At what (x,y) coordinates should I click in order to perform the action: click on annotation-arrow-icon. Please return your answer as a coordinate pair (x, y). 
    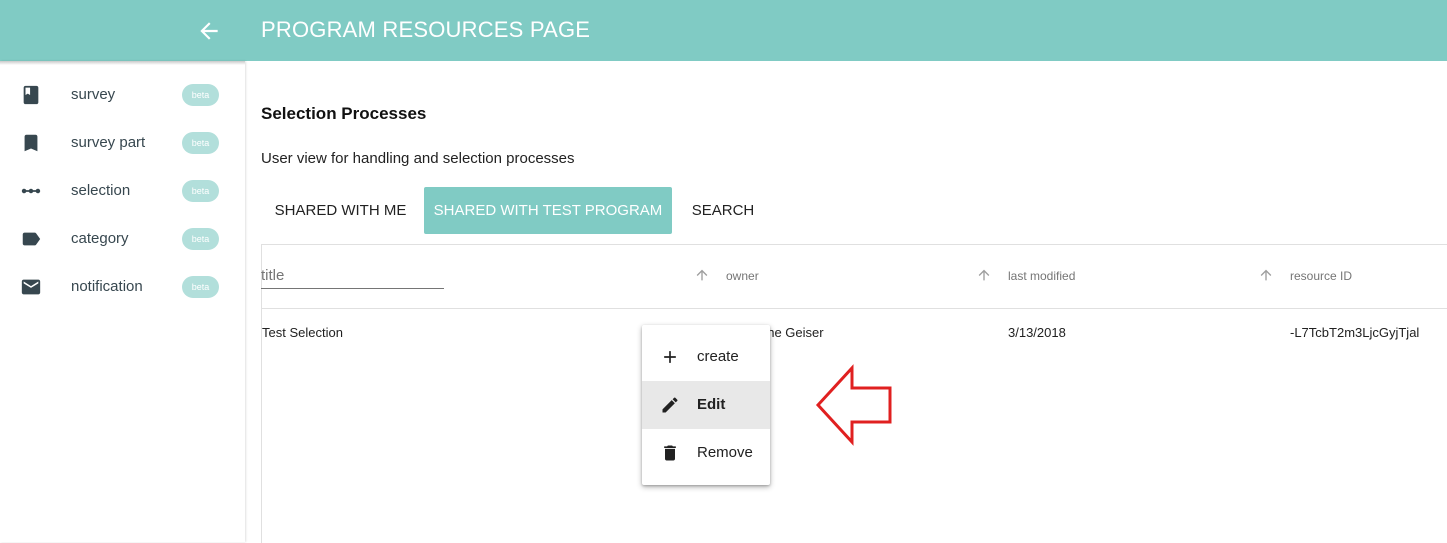
    Looking at the image, I should click on (854, 405).